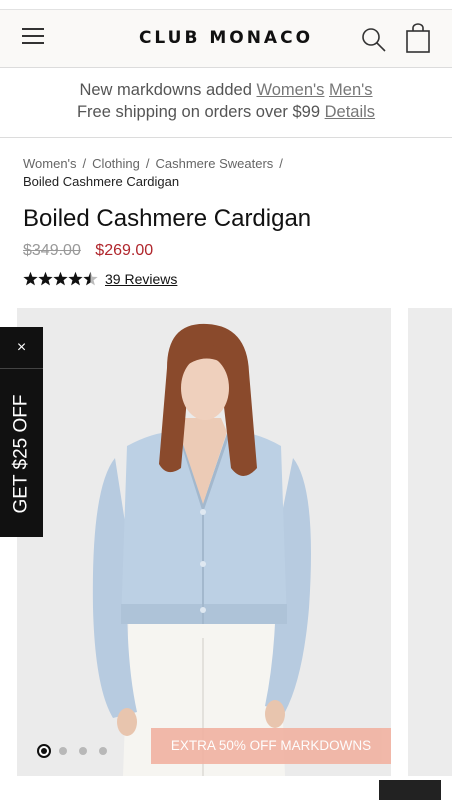 This screenshot has height=800, width=452. Describe the element at coordinates (22, 454) in the screenshot. I see `get-25-off-button: GET $25 OFF` at that location.